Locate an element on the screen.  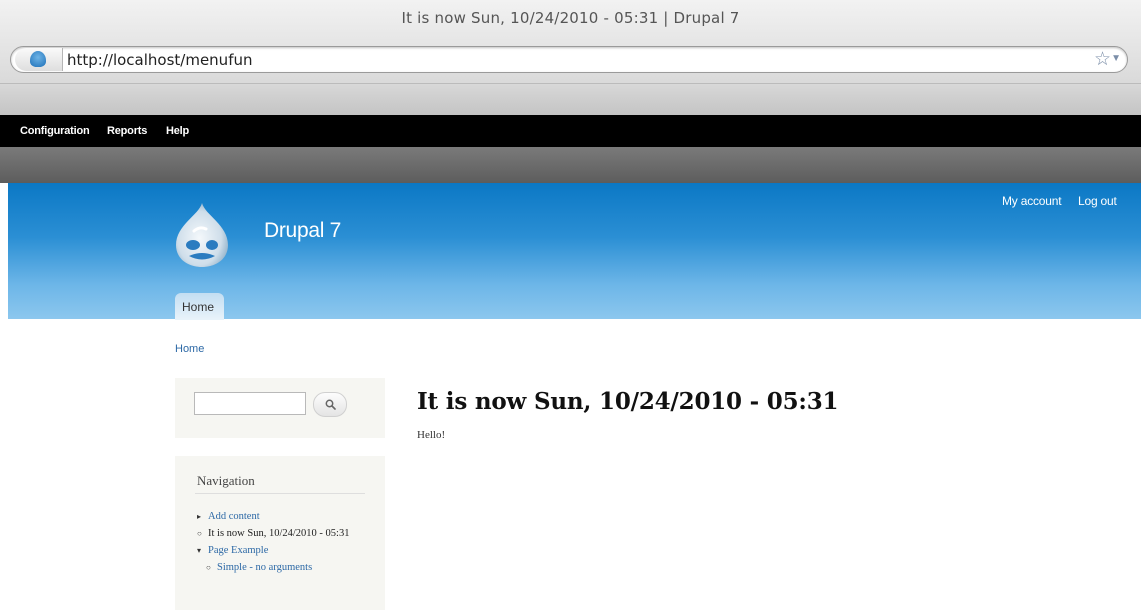
navigation-divider is located at coordinates (280, 493).